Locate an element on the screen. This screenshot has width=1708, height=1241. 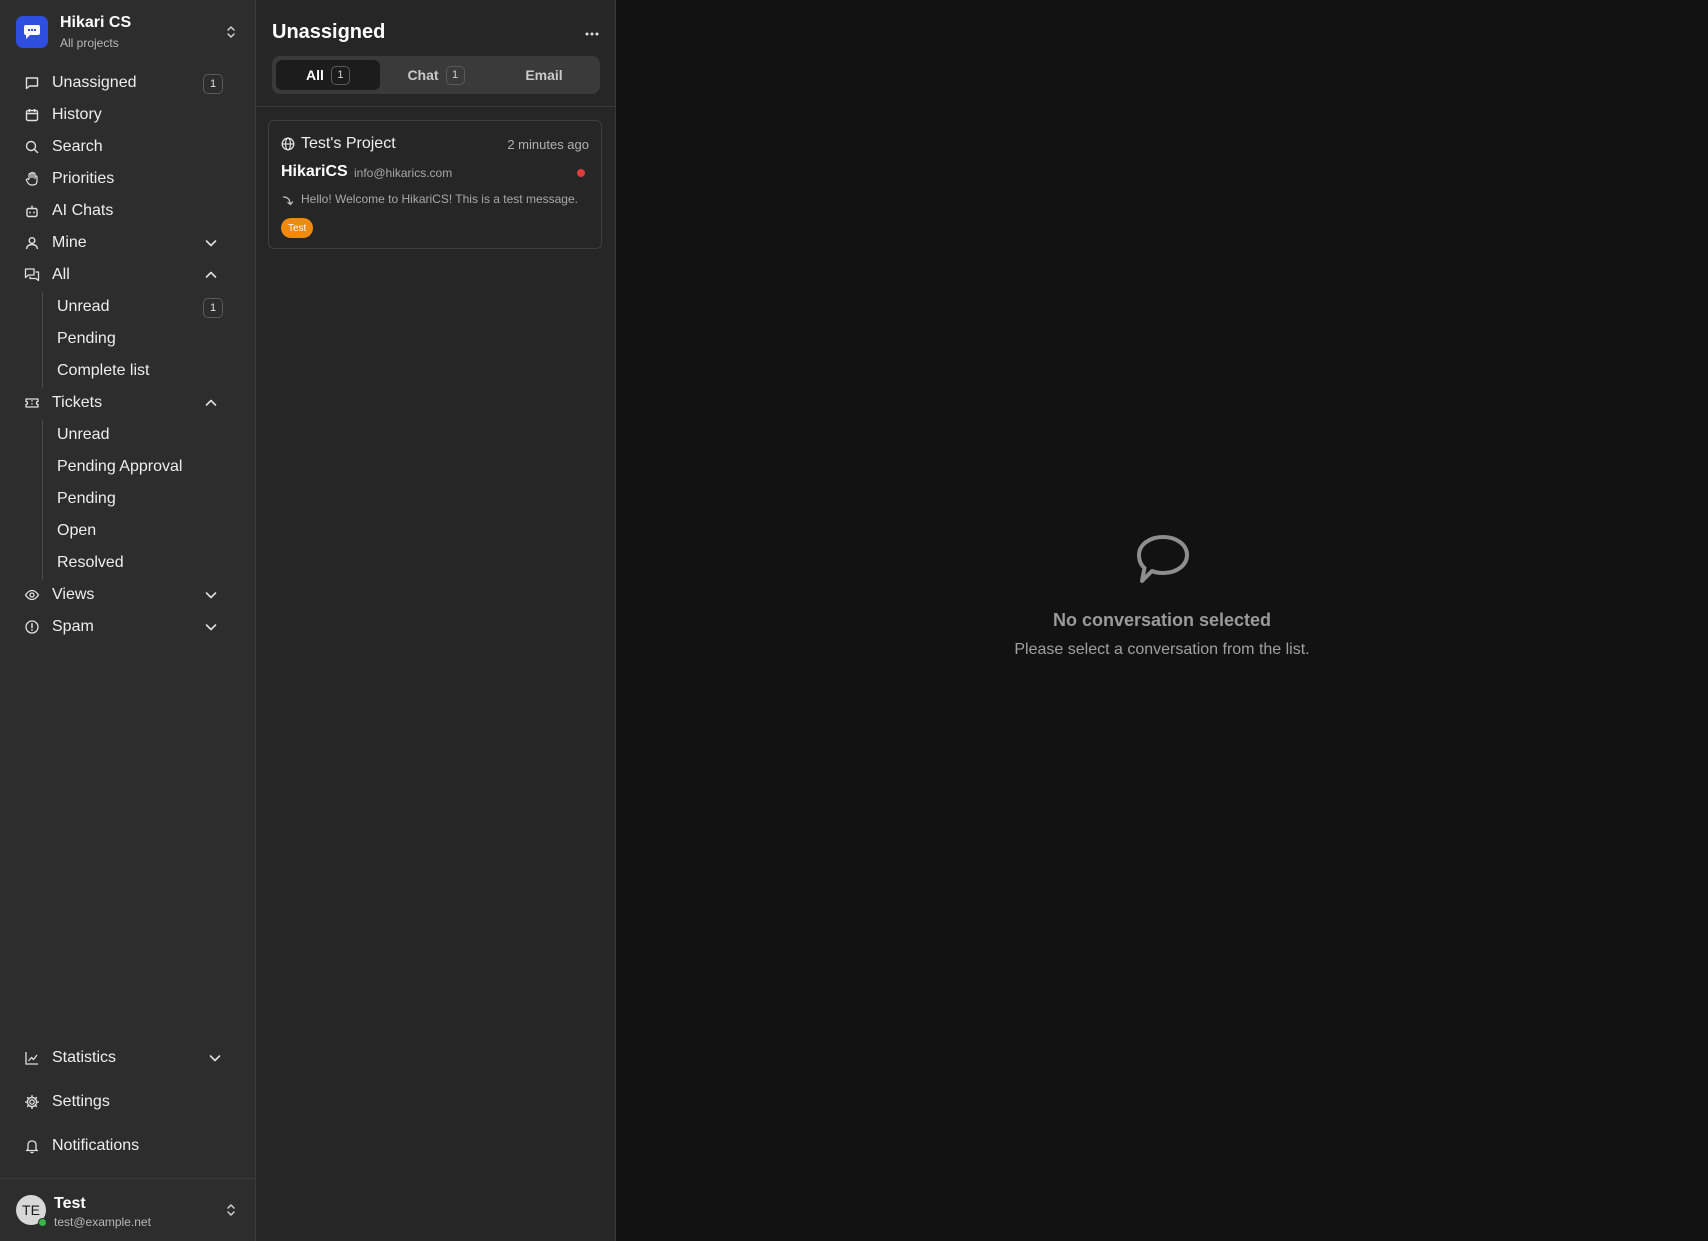
sidebar-item-all: All is located at coordinates (128, 275).